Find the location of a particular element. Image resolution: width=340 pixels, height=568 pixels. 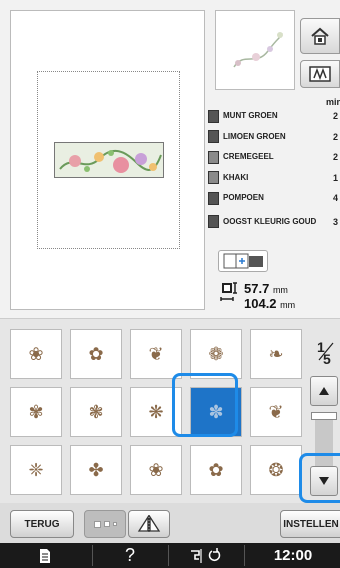

color-row: LIMOEN GROEN 2 is located at coordinates (274, 137).